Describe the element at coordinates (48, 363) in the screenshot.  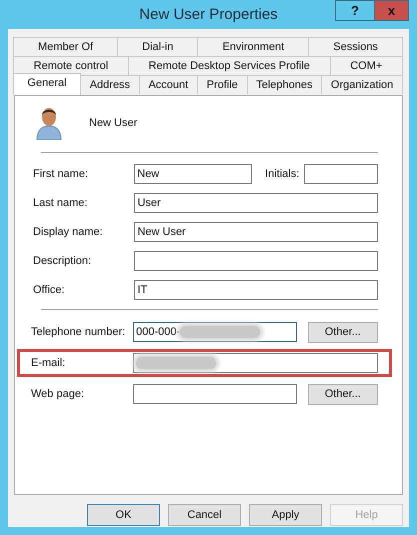
I see `field-label: E-mail:` at that location.